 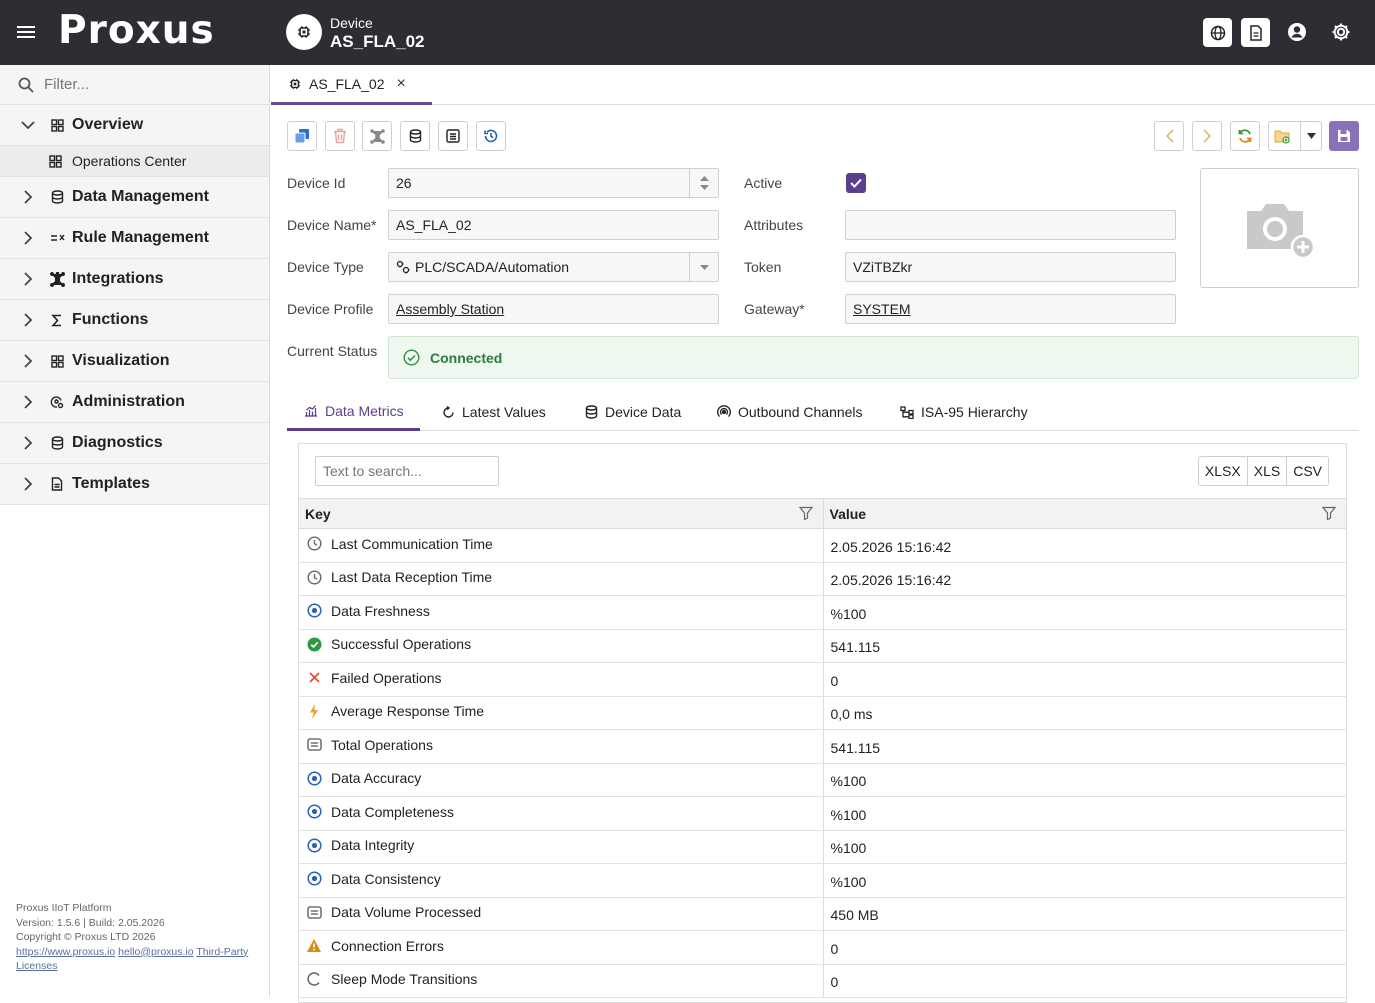 What do you see at coordinates (491, 136) in the screenshot?
I see `history-button` at bounding box center [491, 136].